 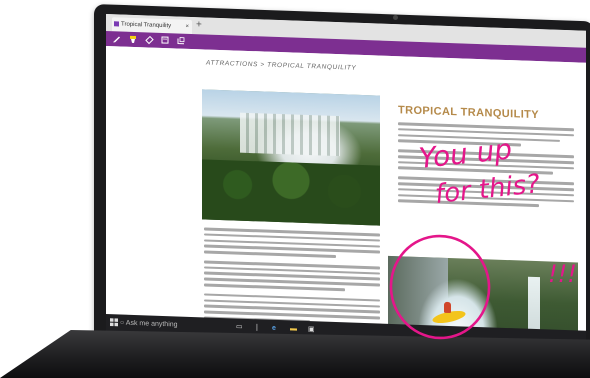 I want to click on store-icon: ▣, so click(x=311, y=330).